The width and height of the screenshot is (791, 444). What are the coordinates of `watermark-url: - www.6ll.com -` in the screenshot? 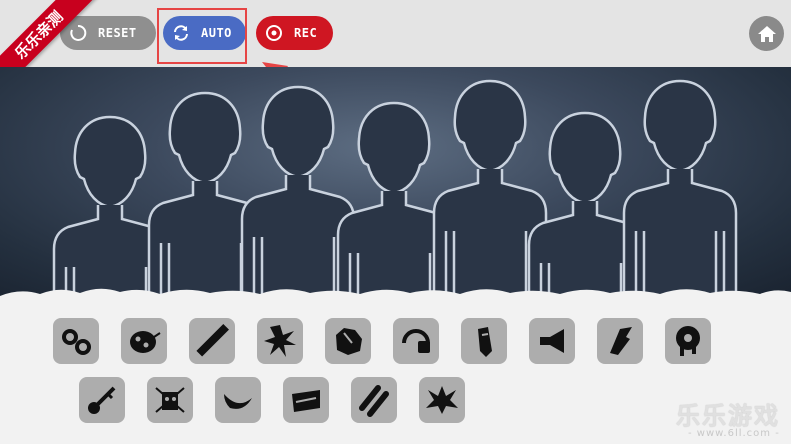 It's located at (734, 433).